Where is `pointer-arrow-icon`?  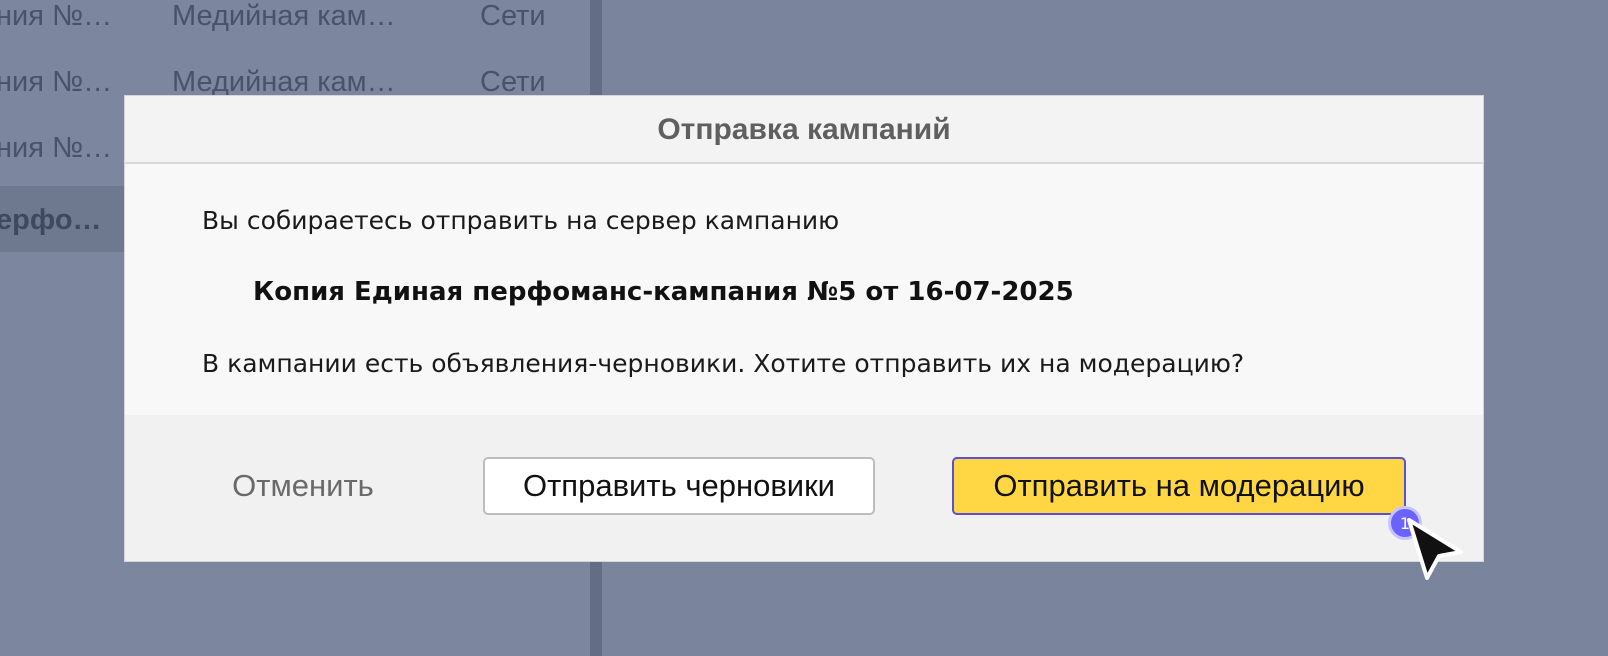 pointer-arrow-icon is located at coordinates (1435, 549).